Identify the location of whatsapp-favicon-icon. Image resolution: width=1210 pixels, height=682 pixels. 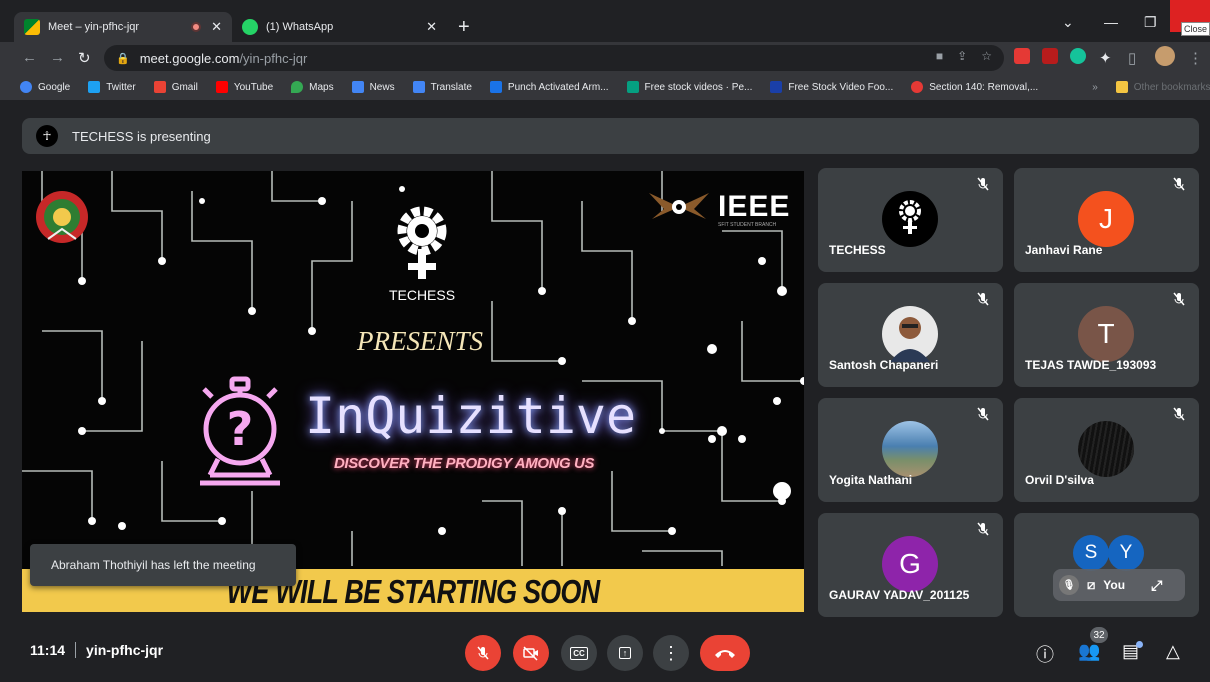
(250, 27).